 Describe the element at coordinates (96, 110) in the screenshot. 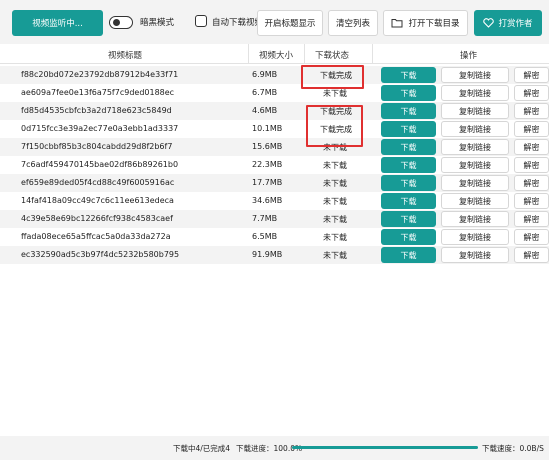

I see `video-title: fd85d4535cbfcb3a2d718e623c5849d` at that location.